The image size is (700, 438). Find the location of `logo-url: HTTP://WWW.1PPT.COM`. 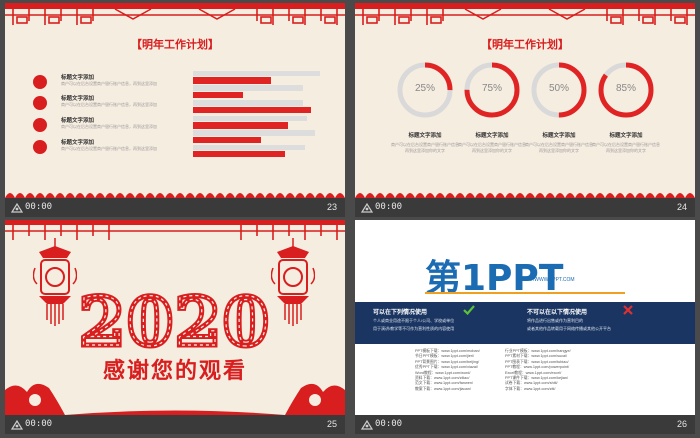

logo-url: HTTP://WWW.1PPT.COM is located at coordinates (546, 280).